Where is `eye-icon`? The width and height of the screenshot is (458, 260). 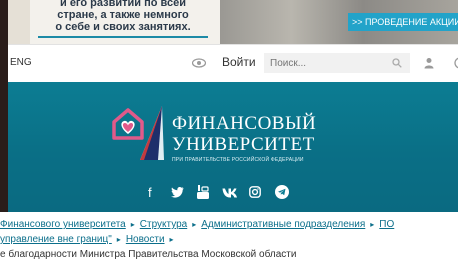 eye-icon is located at coordinates (199, 63).